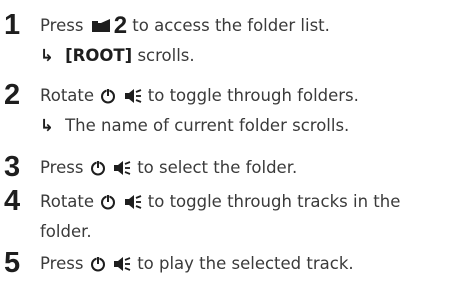 Image resolution: width=460 pixels, height=288 pixels. Describe the element at coordinates (253, 95) in the screenshot. I see `step-text-after: to toggle through folders.` at that location.